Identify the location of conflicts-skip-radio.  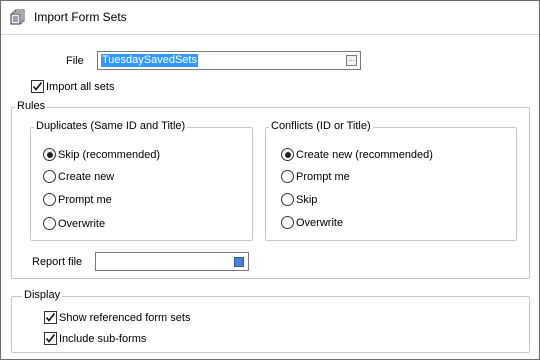
(287, 199).